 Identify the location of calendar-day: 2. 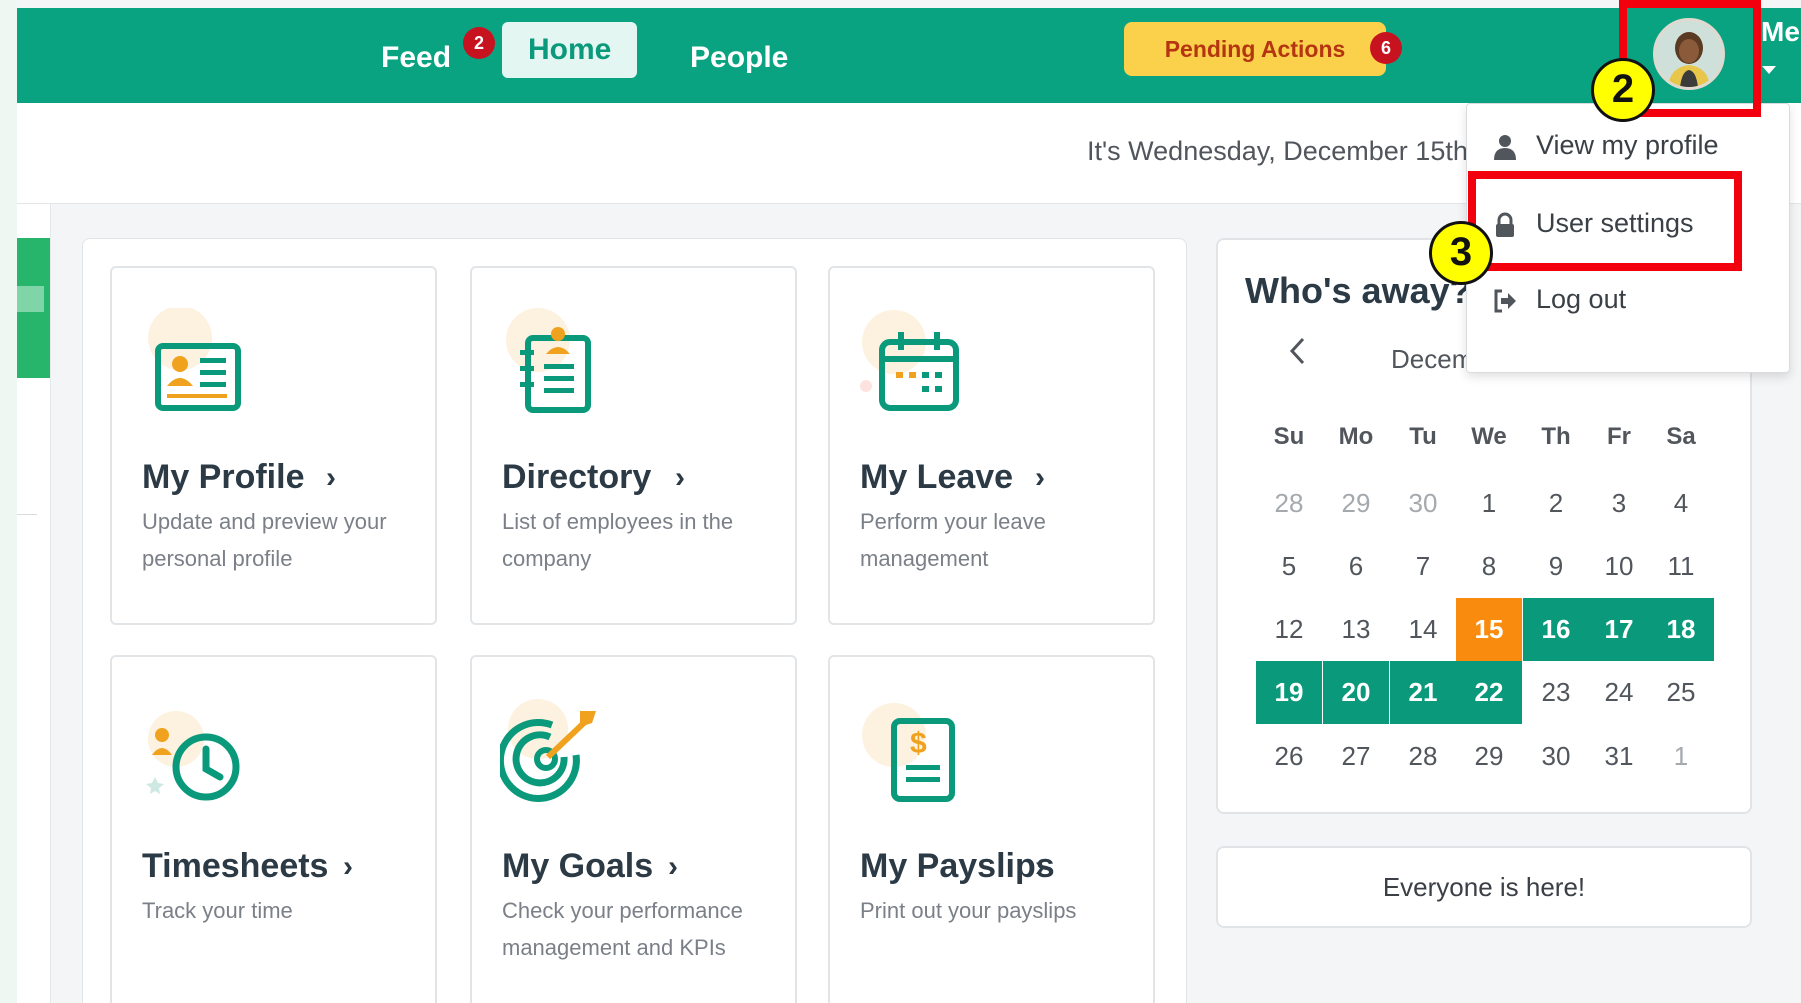
(1556, 503).